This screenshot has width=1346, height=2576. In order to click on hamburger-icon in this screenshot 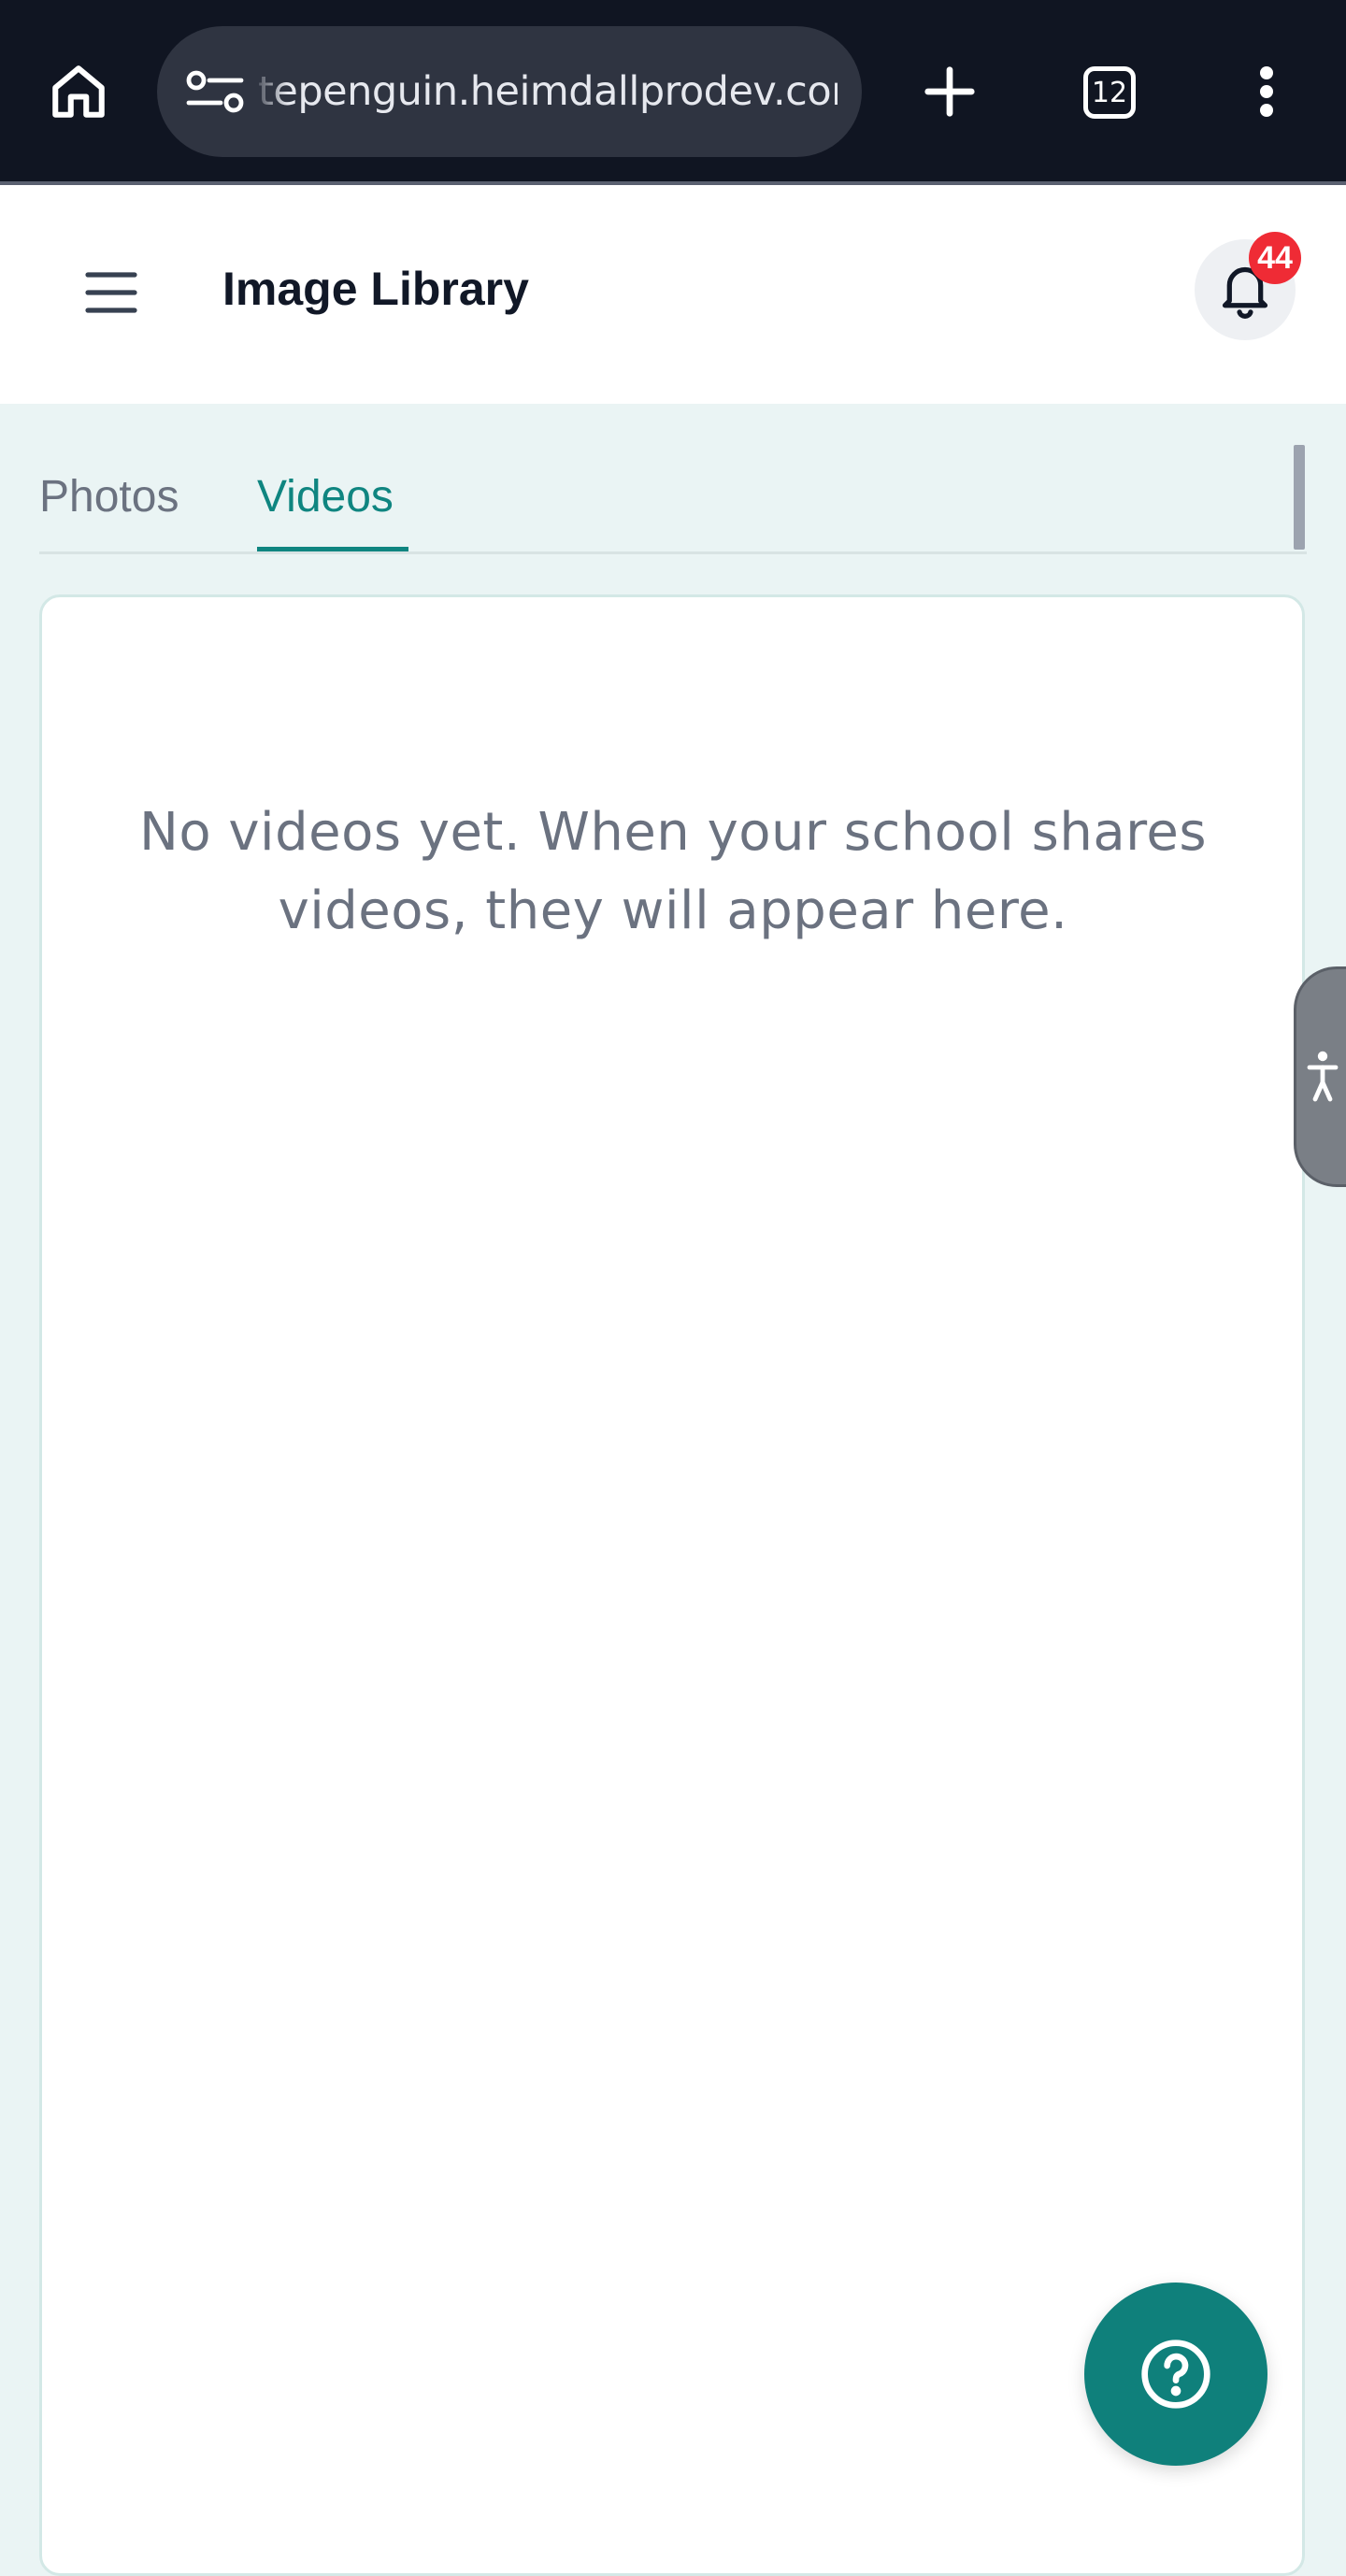, I will do `click(111, 292)`.